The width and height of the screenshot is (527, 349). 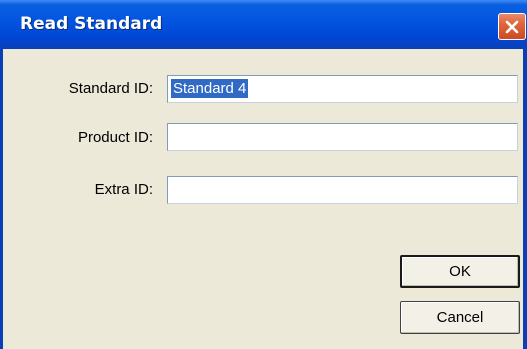 I want to click on standard-id-field: Standard 4, so click(x=342, y=89).